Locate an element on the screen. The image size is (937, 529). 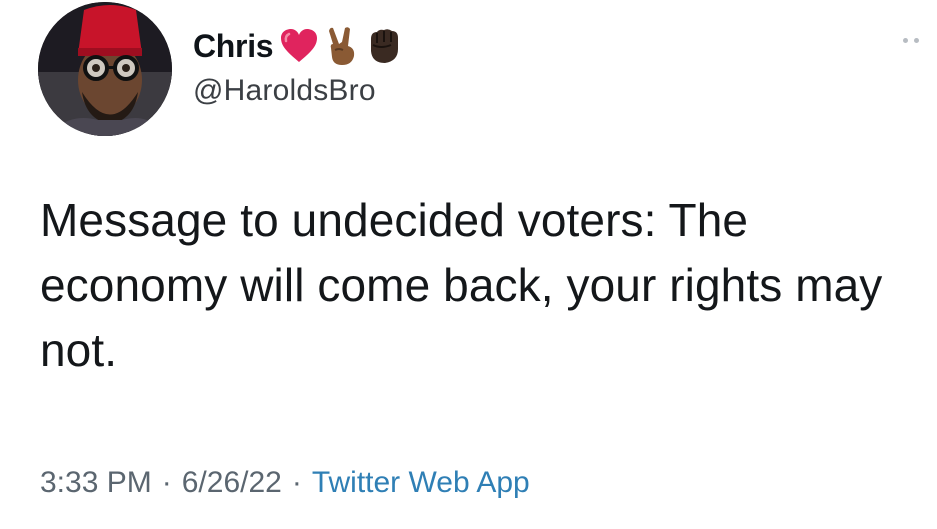
more-options-icon is located at coordinates (911, 40).